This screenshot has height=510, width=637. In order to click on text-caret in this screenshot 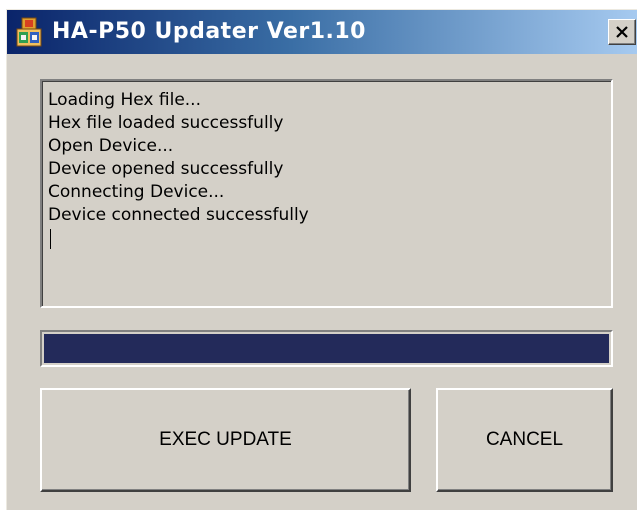, I will do `click(50, 239)`.